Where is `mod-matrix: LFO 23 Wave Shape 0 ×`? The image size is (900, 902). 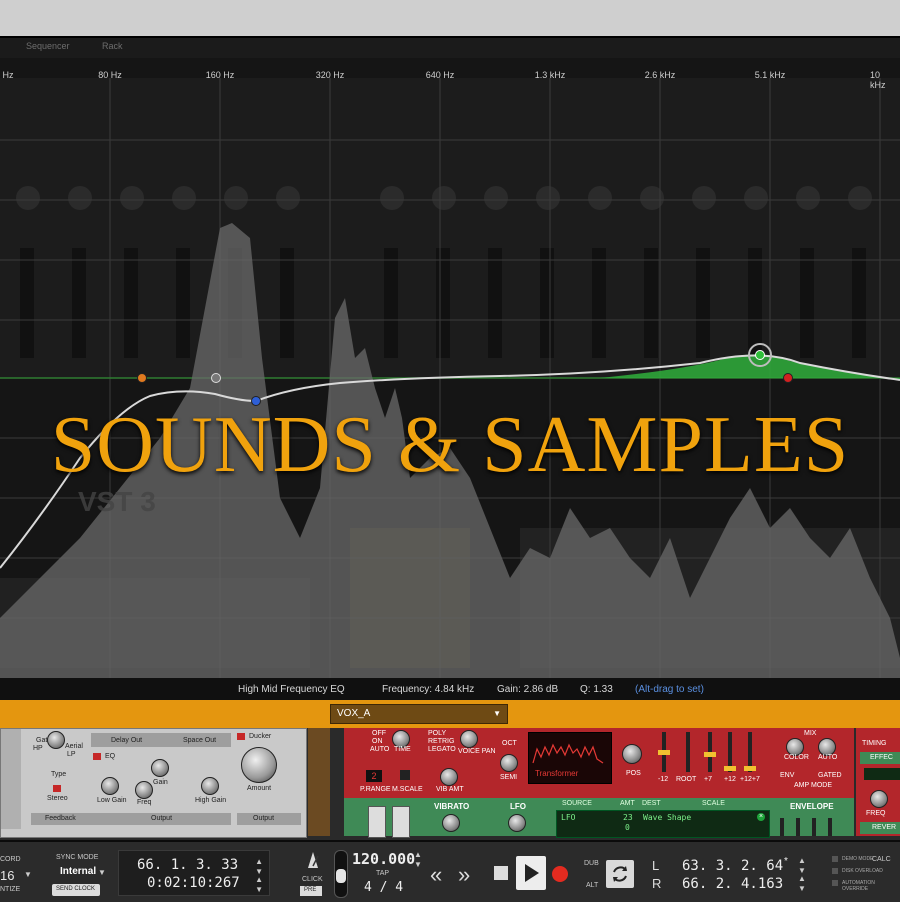
mod-matrix: LFO 23 Wave Shape 0 × is located at coordinates (663, 824).